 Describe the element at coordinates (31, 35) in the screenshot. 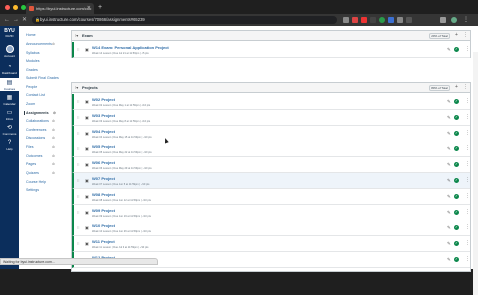

I see `course-nav-home: Home` at that location.